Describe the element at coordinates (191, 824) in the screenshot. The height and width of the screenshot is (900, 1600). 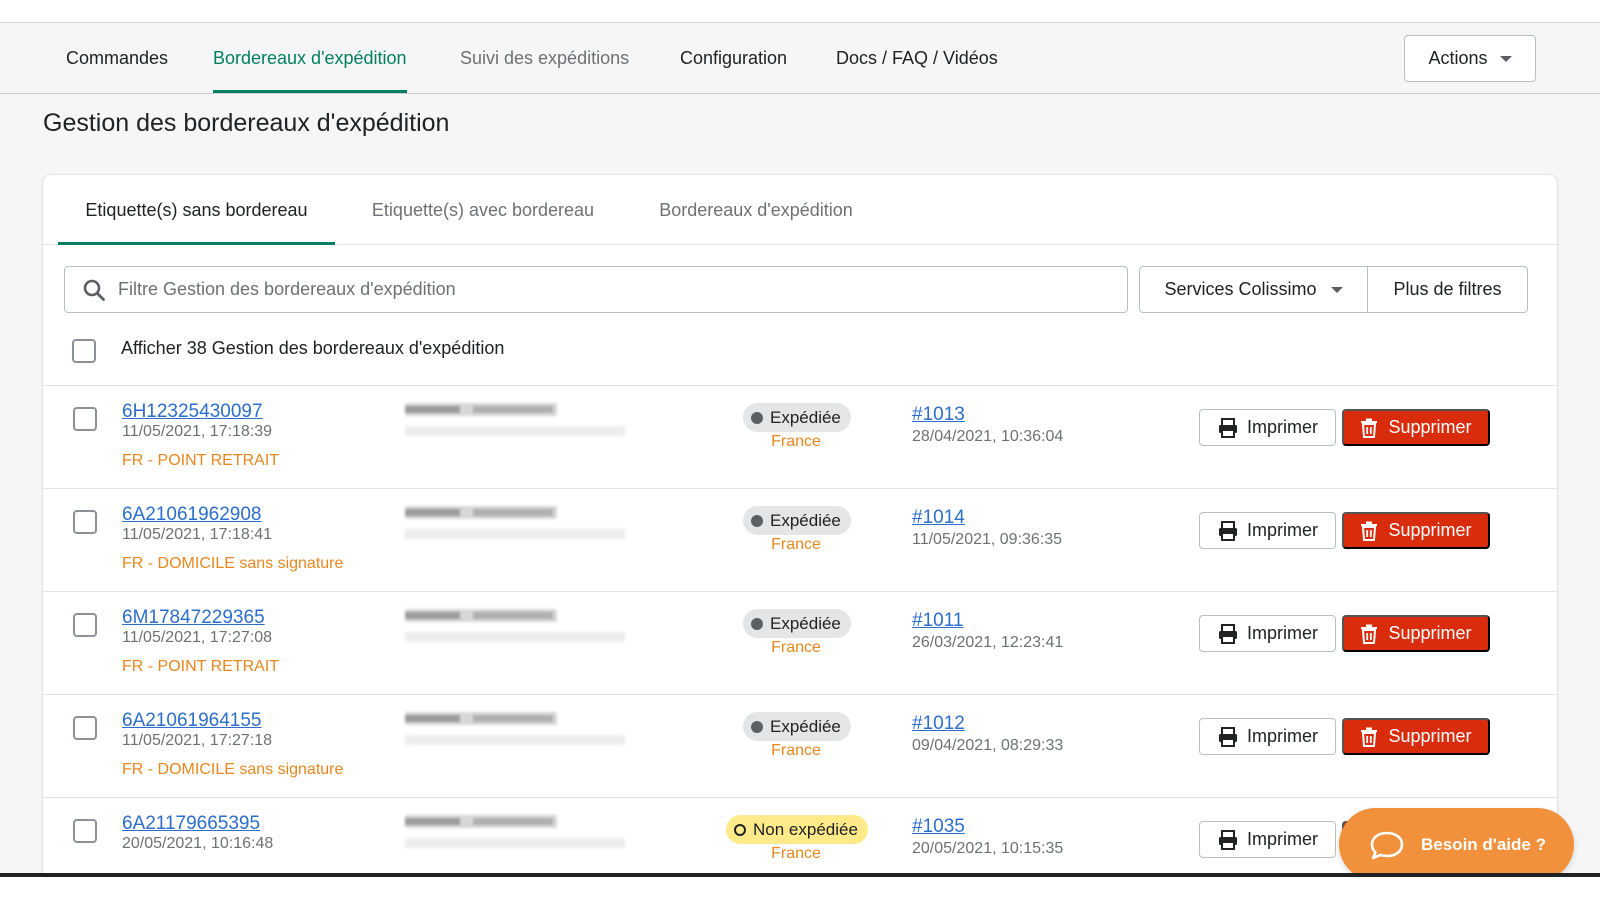
I see `tracking-number-link: 6A21179665395` at that location.